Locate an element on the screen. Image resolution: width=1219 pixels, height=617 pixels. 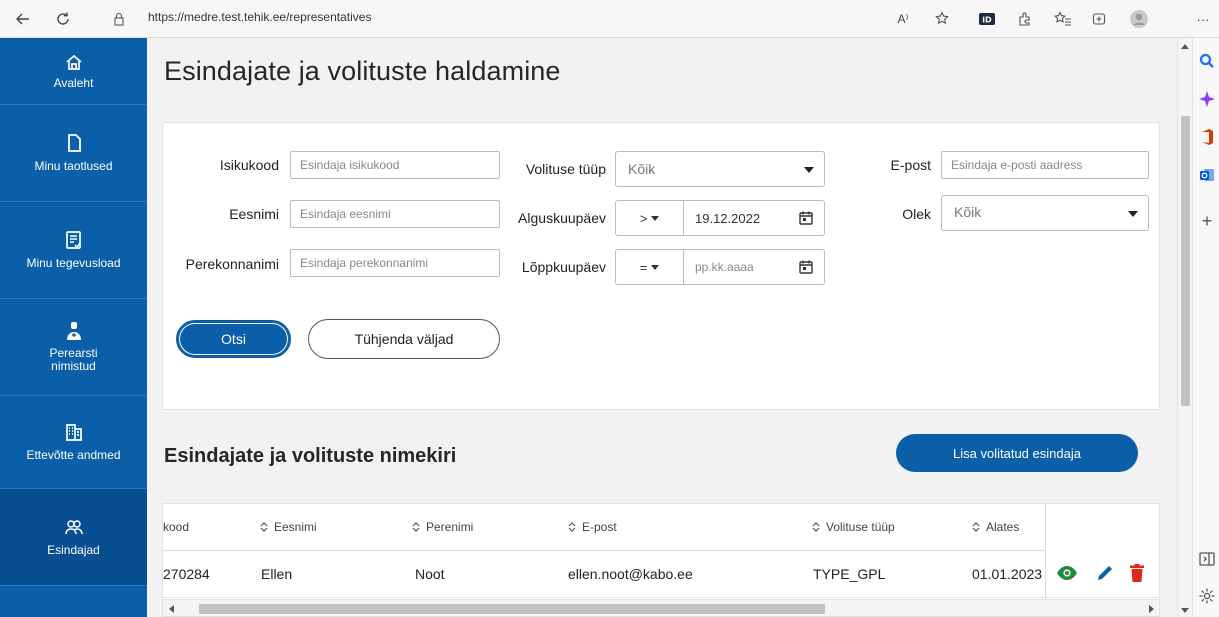
add-icon: + is located at coordinates (1207, 221).